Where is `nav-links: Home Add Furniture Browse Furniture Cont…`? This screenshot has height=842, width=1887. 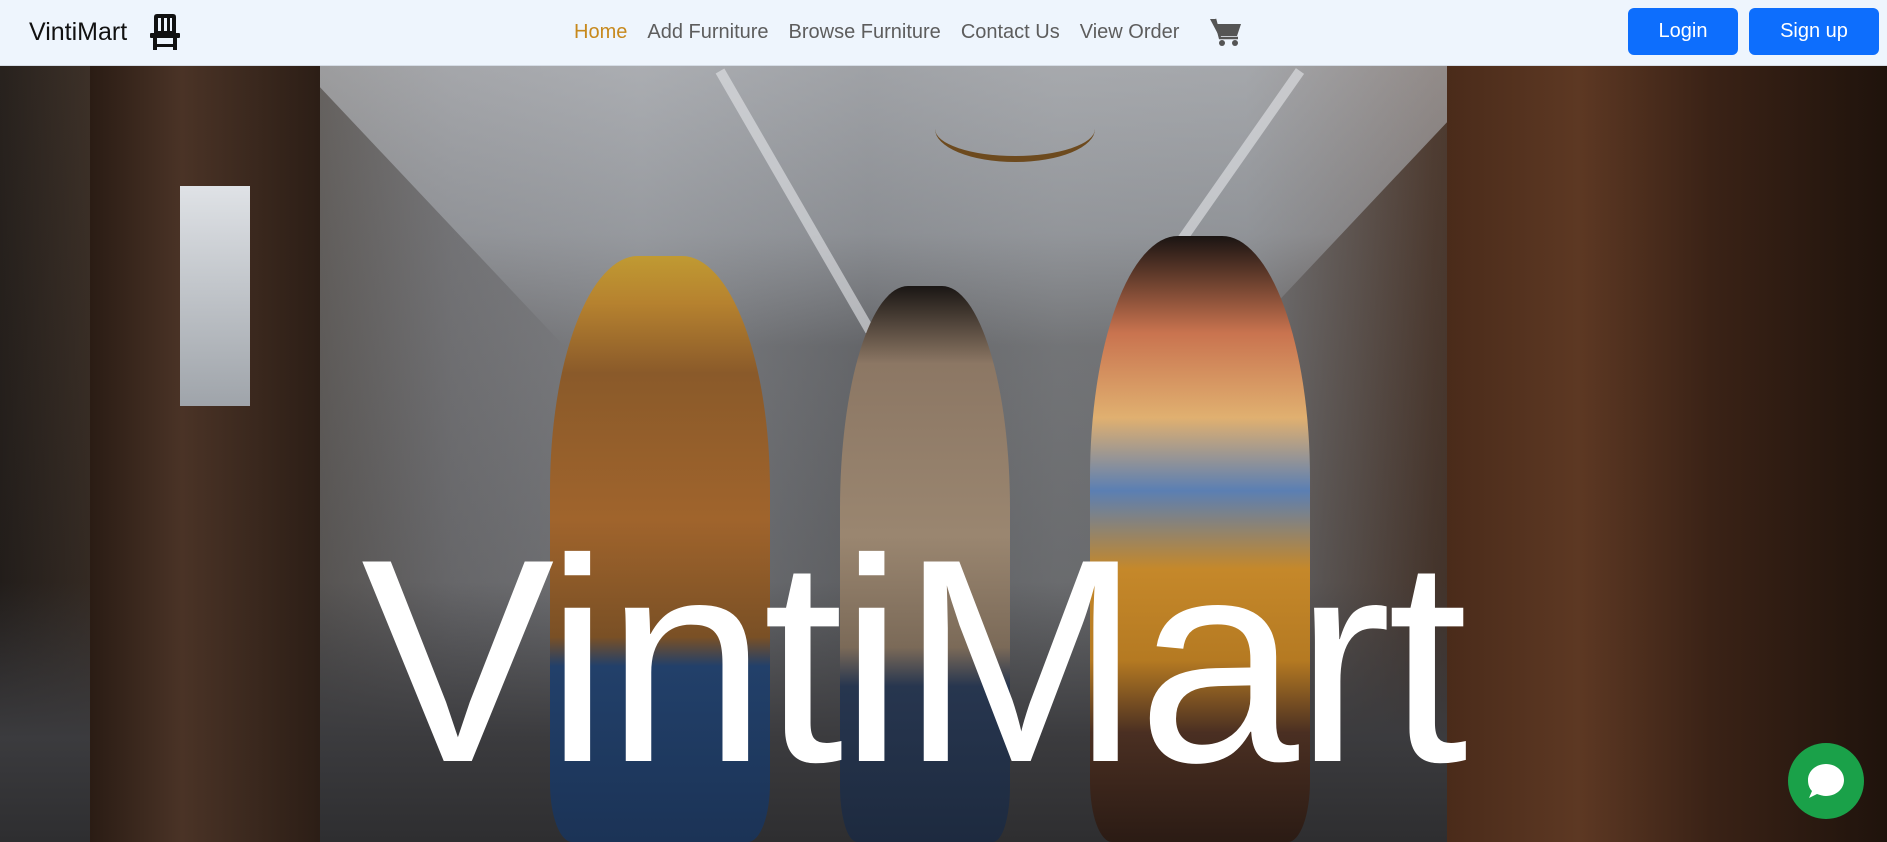
nav-links: Home Add Furniture Browse Furniture Cont… is located at coordinates (903, 32).